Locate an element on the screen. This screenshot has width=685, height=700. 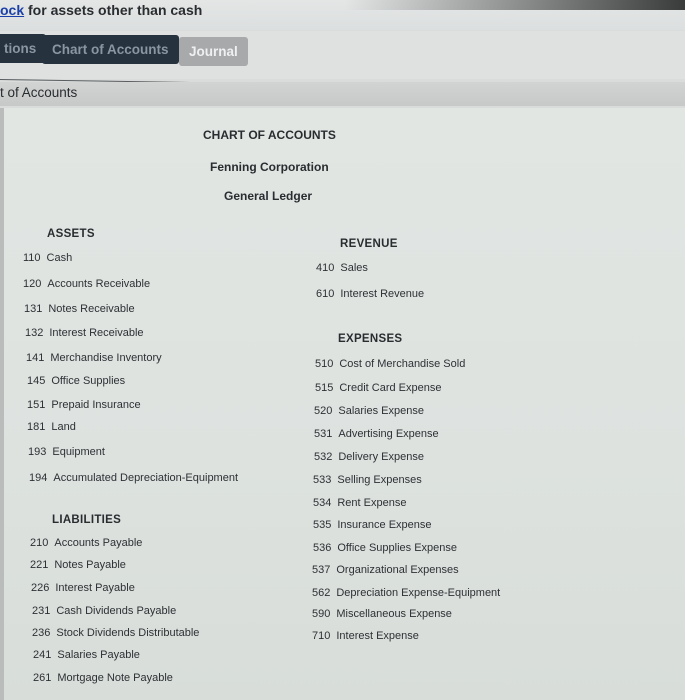
account-number: 141 is located at coordinates (35, 358).